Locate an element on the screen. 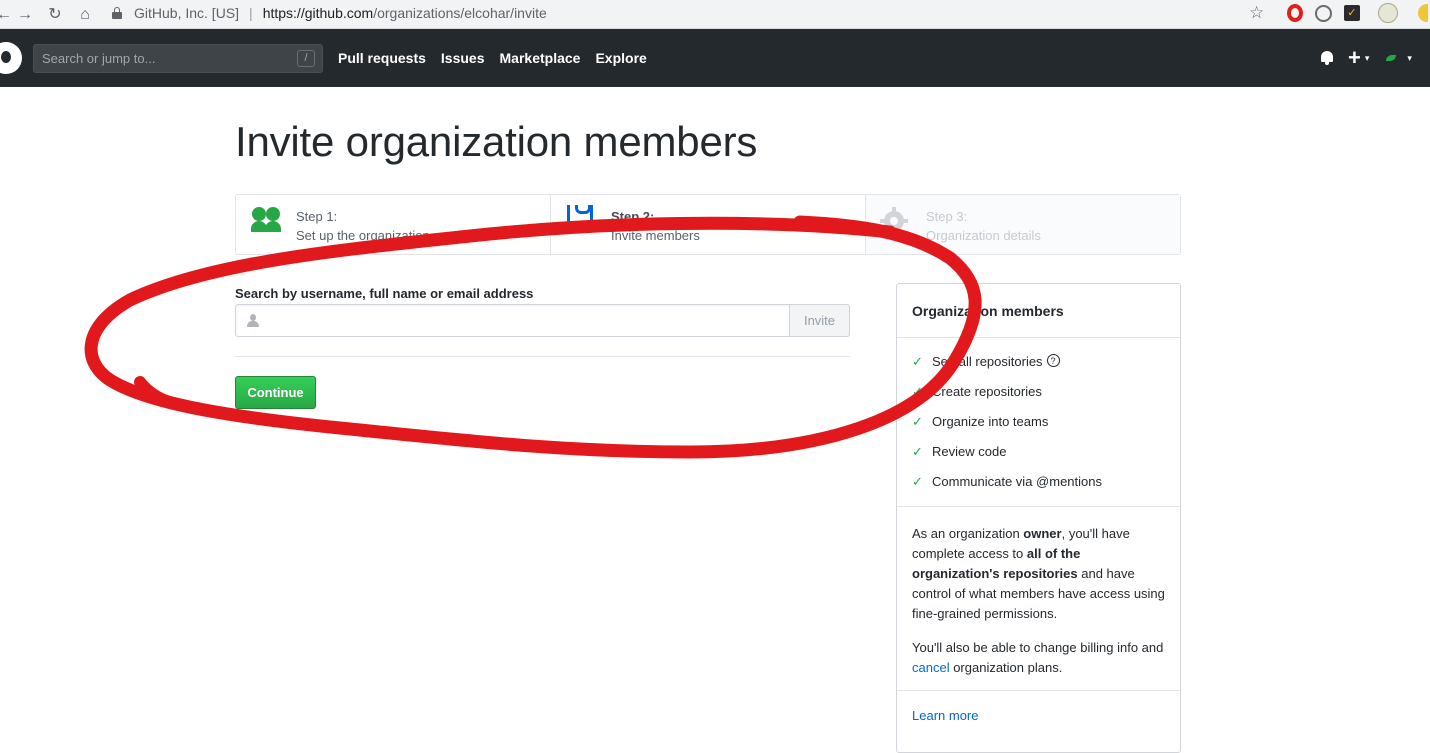 The height and width of the screenshot is (753, 1430). notifications-bell-icon is located at coordinates (1327, 58).